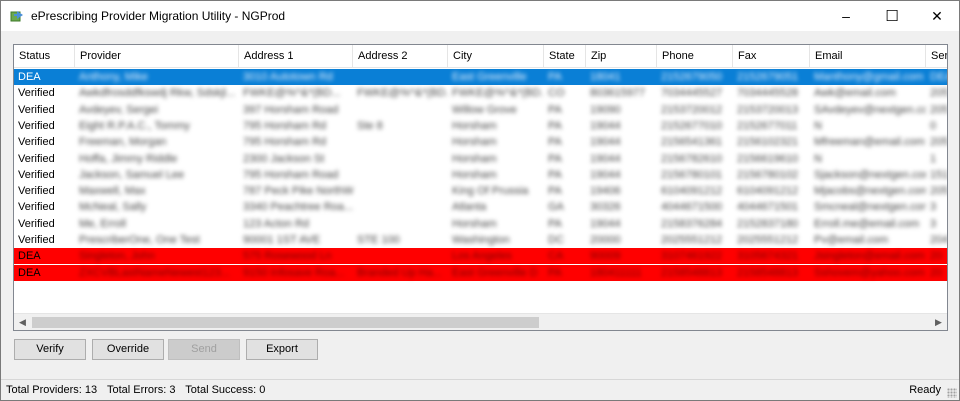  What do you see at coordinates (771, 56) in the screenshot?
I see `column-header: Fax` at bounding box center [771, 56].